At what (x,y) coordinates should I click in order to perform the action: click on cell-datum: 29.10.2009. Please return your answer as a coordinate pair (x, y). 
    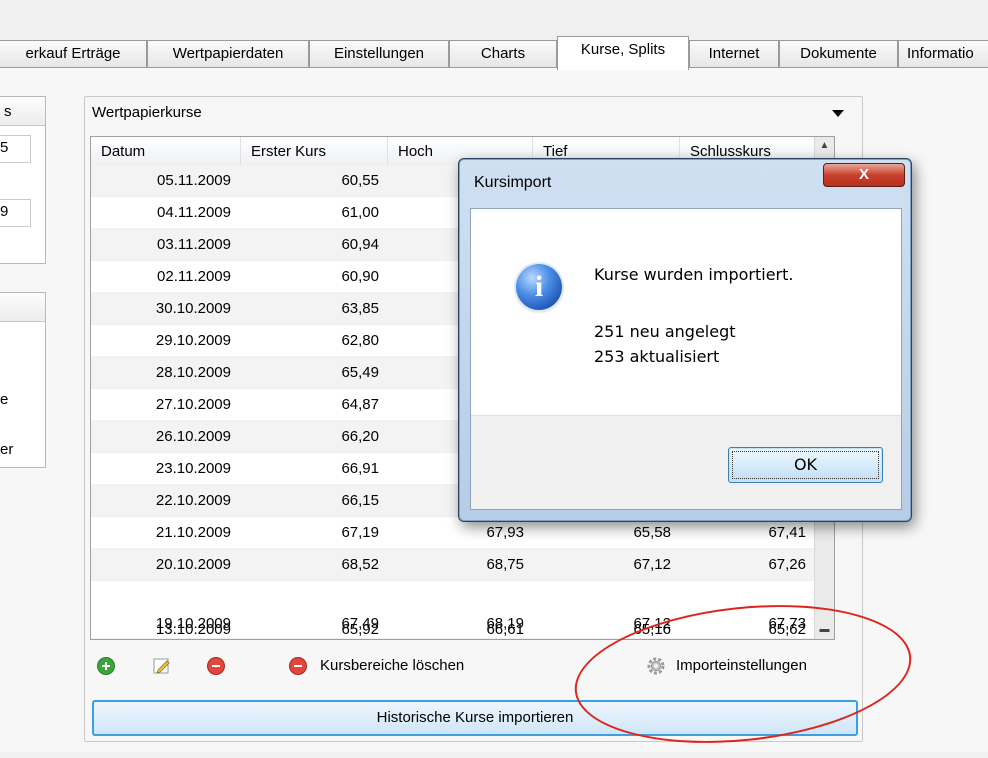
    Looking at the image, I should click on (193, 340).